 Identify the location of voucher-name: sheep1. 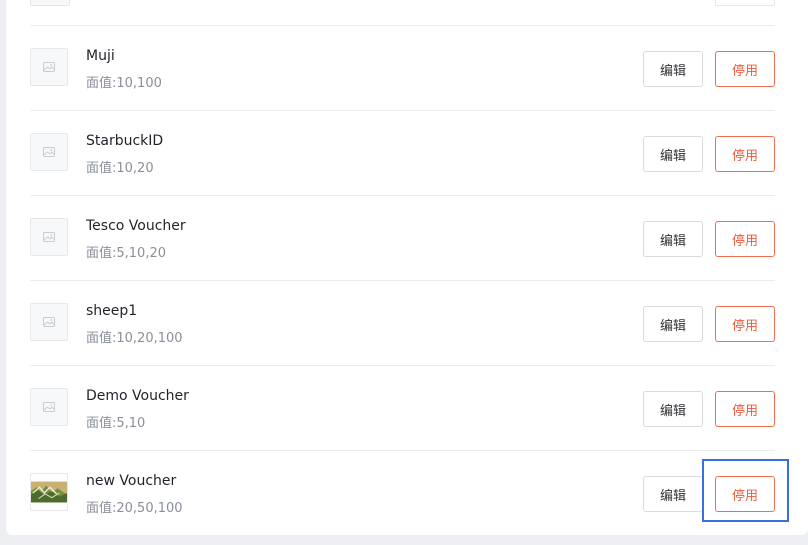
(112, 311).